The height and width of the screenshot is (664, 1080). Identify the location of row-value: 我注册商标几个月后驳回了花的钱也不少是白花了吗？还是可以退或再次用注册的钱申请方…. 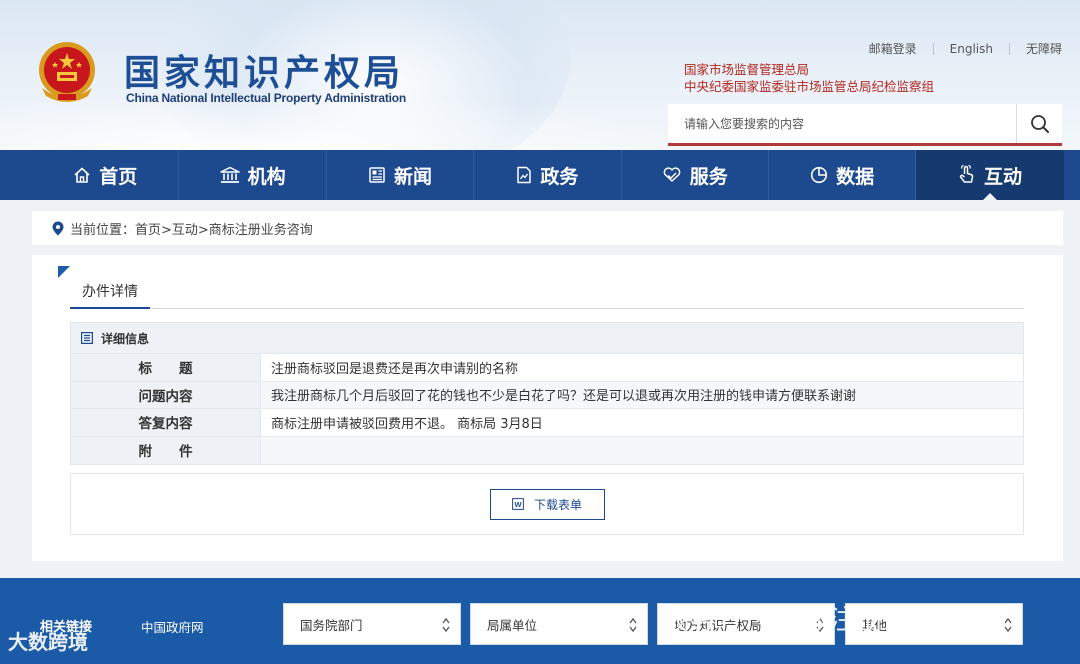
(642, 394).